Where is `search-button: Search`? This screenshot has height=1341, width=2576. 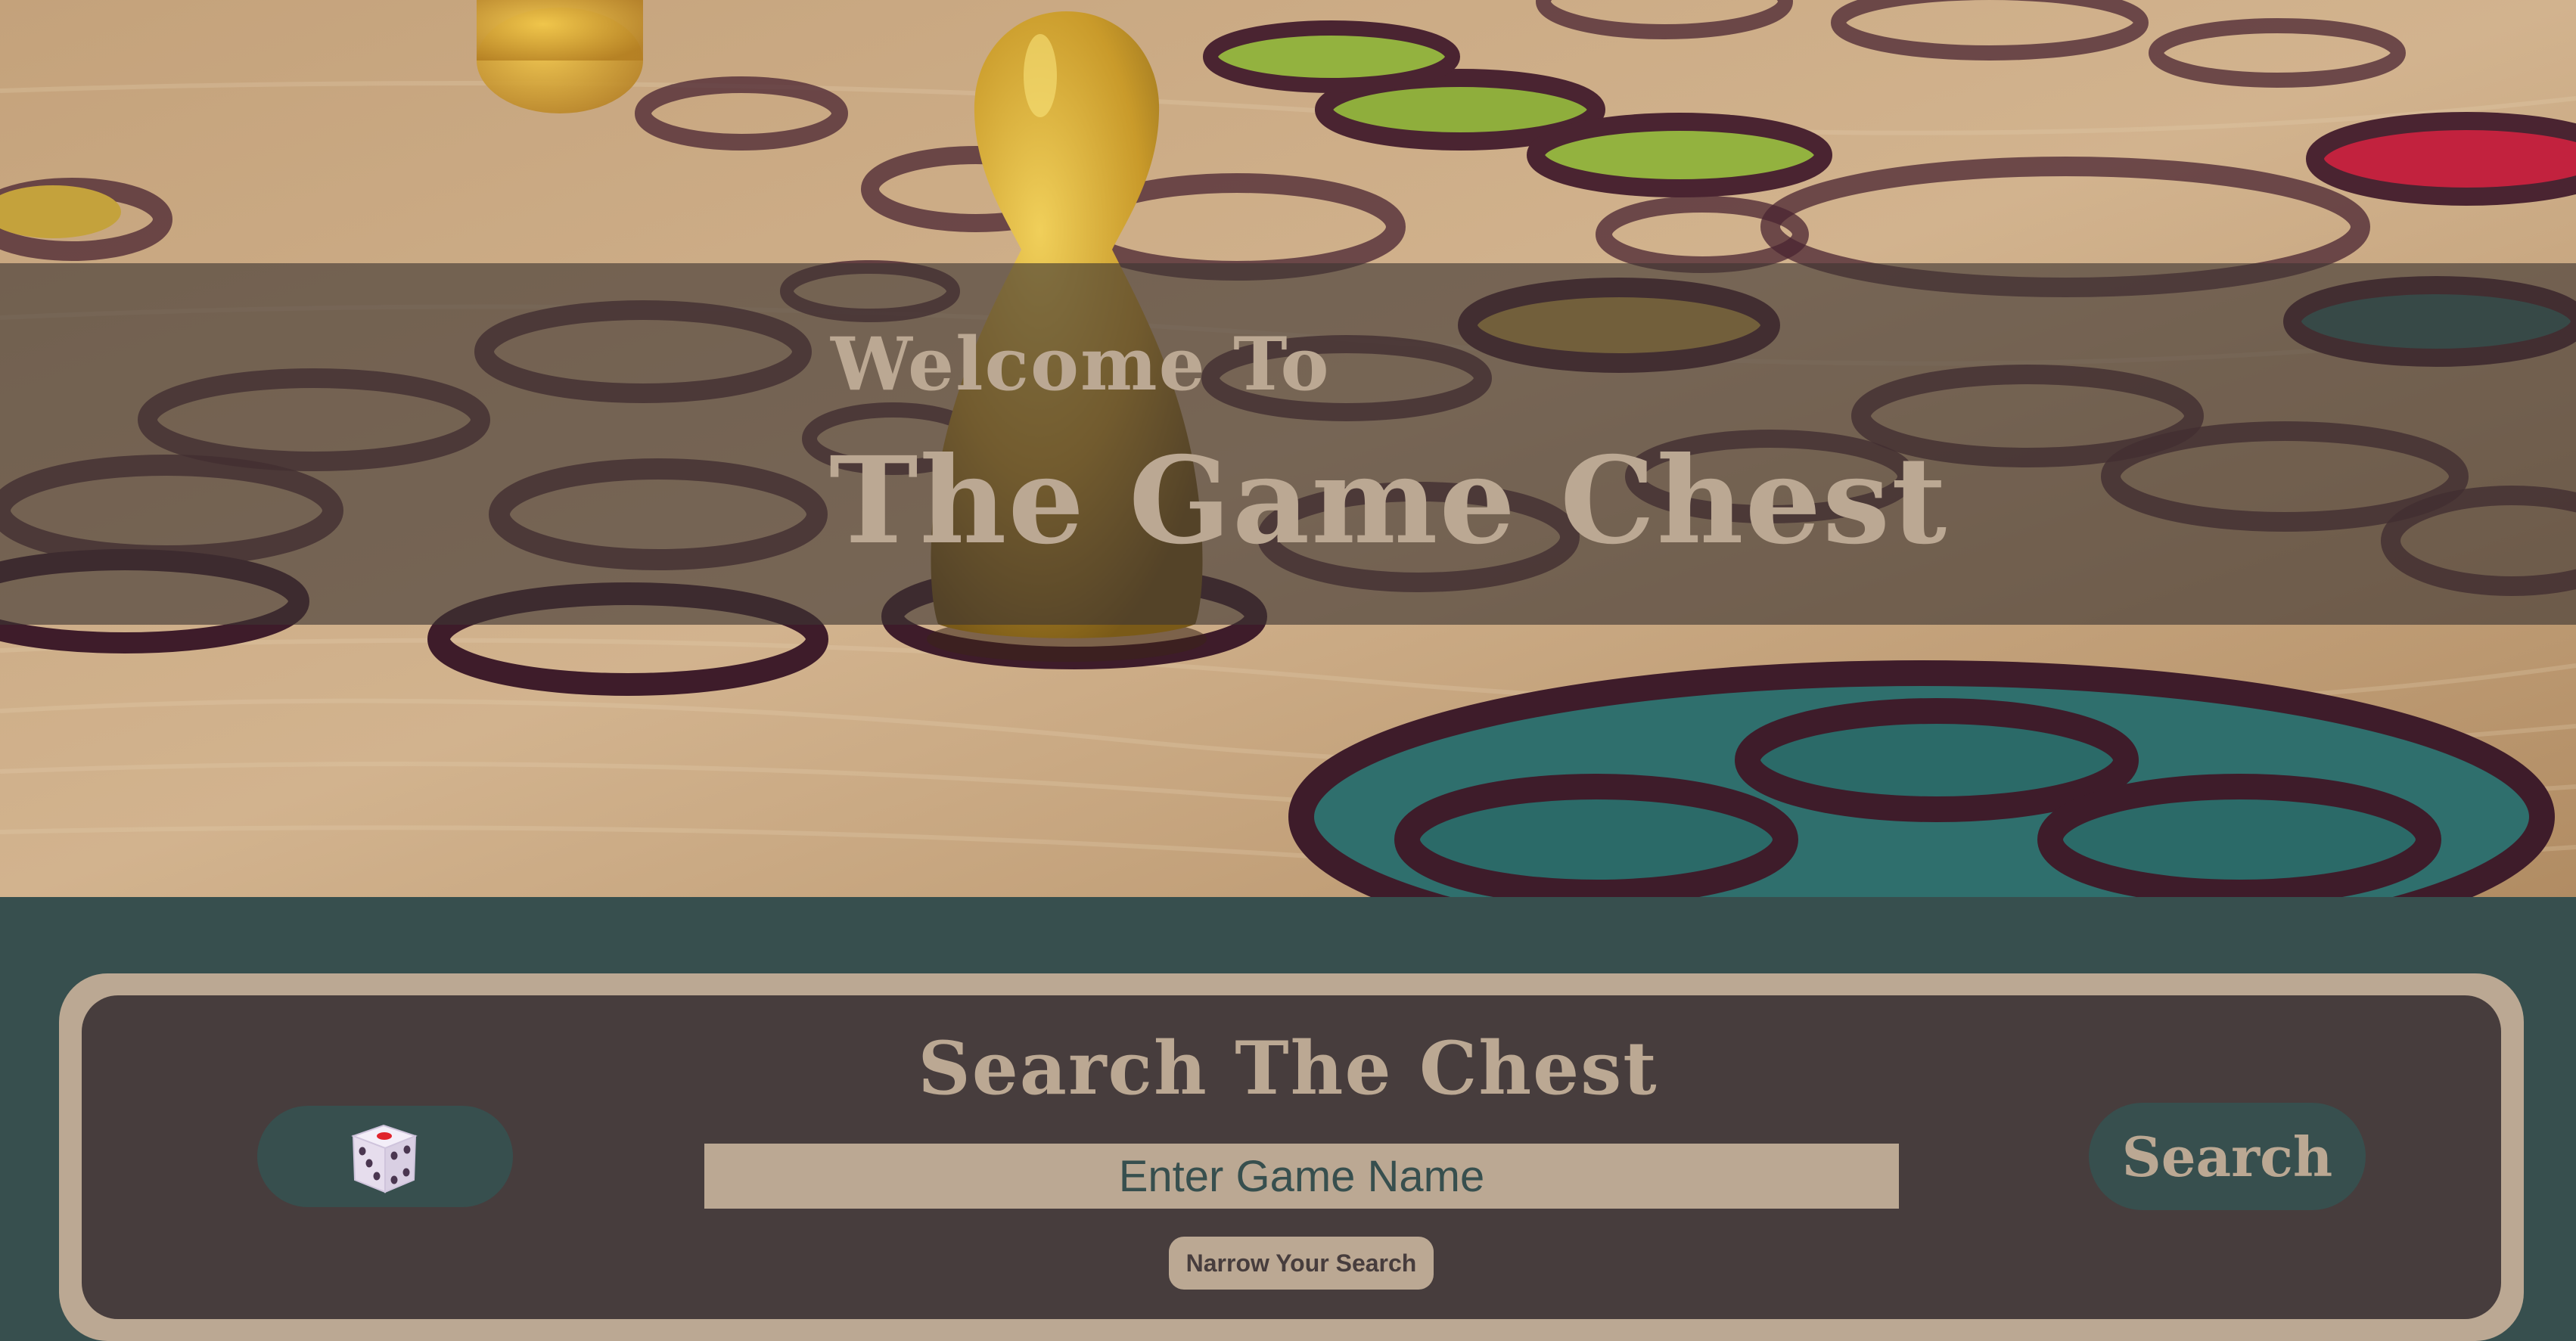
search-button: Search is located at coordinates (2227, 1156).